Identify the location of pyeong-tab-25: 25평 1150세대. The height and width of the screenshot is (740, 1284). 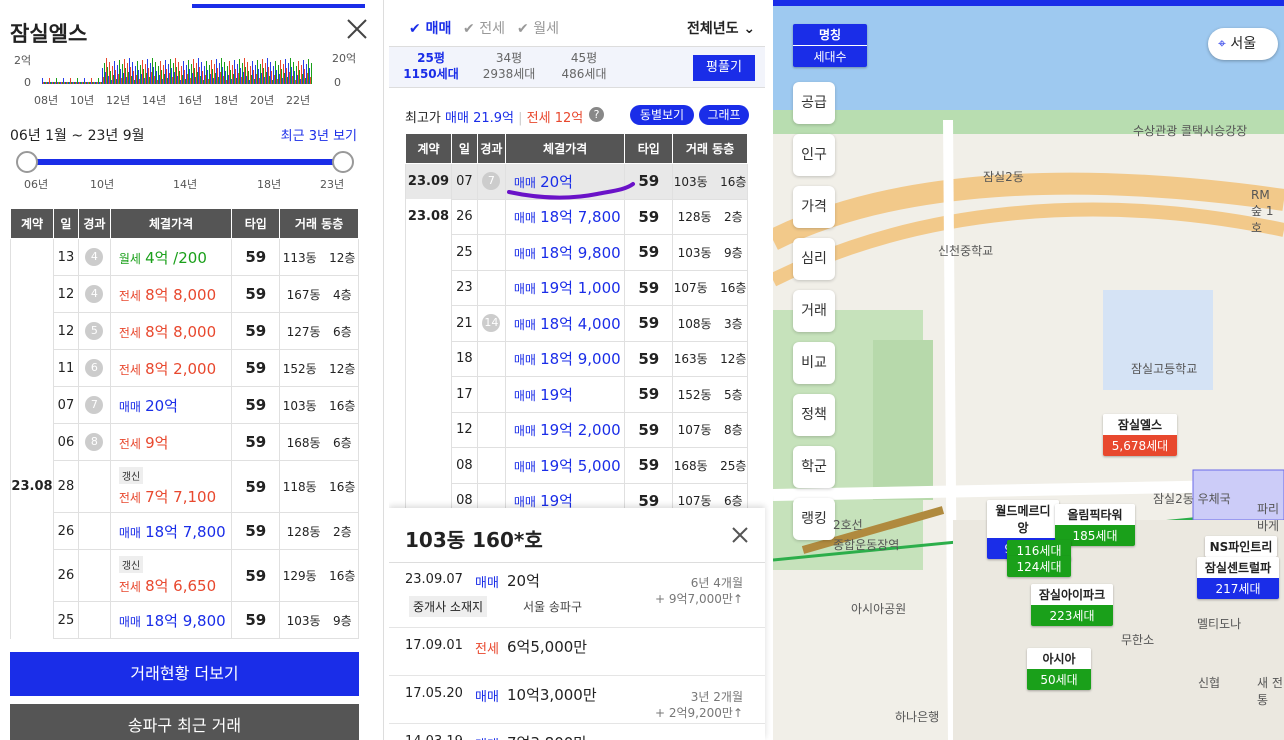
(431, 66).